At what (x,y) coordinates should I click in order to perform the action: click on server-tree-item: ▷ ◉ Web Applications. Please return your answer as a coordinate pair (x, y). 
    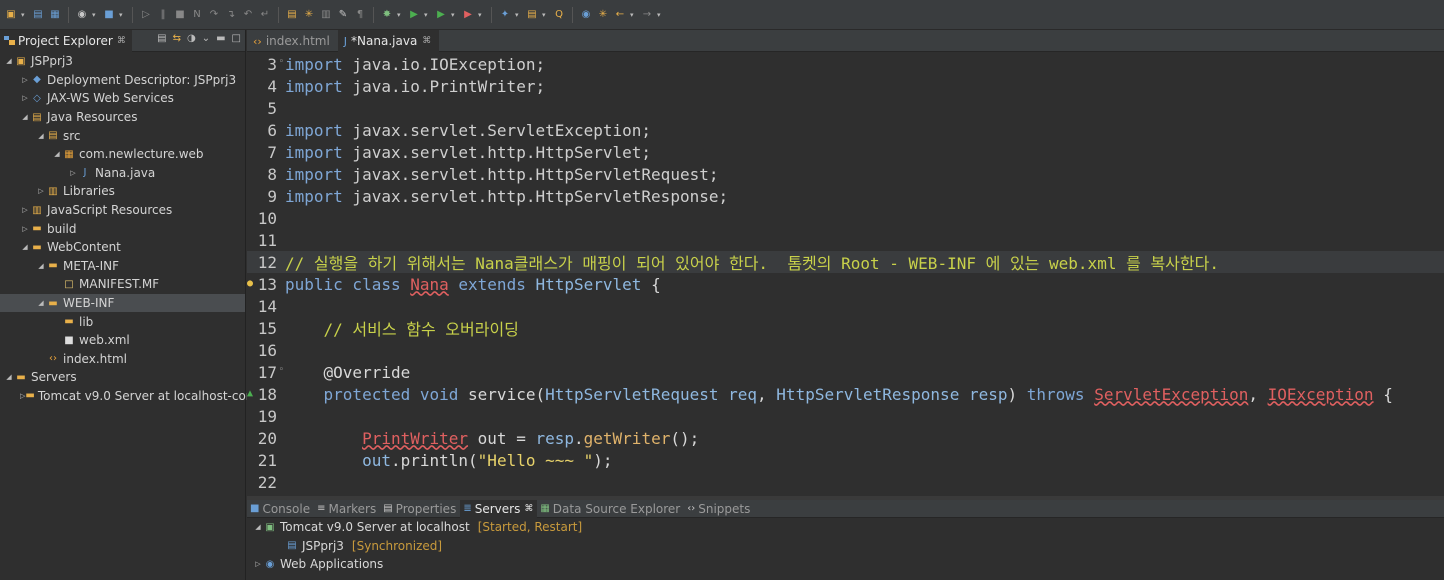
    Looking at the image, I should click on (845, 564).